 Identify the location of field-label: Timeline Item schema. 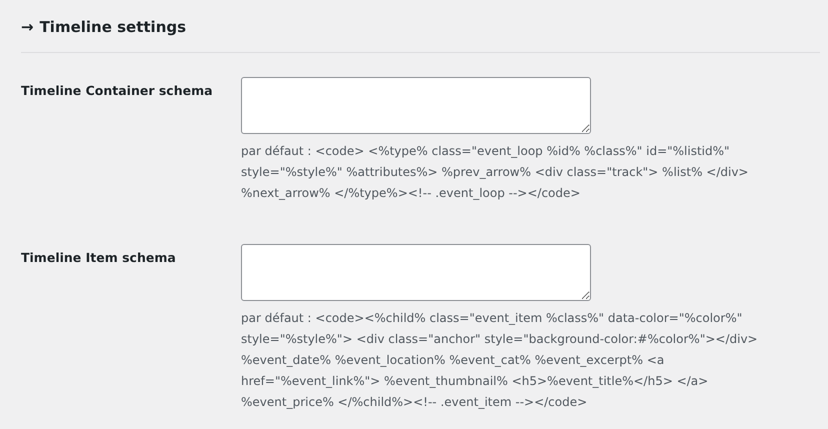
(99, 258).